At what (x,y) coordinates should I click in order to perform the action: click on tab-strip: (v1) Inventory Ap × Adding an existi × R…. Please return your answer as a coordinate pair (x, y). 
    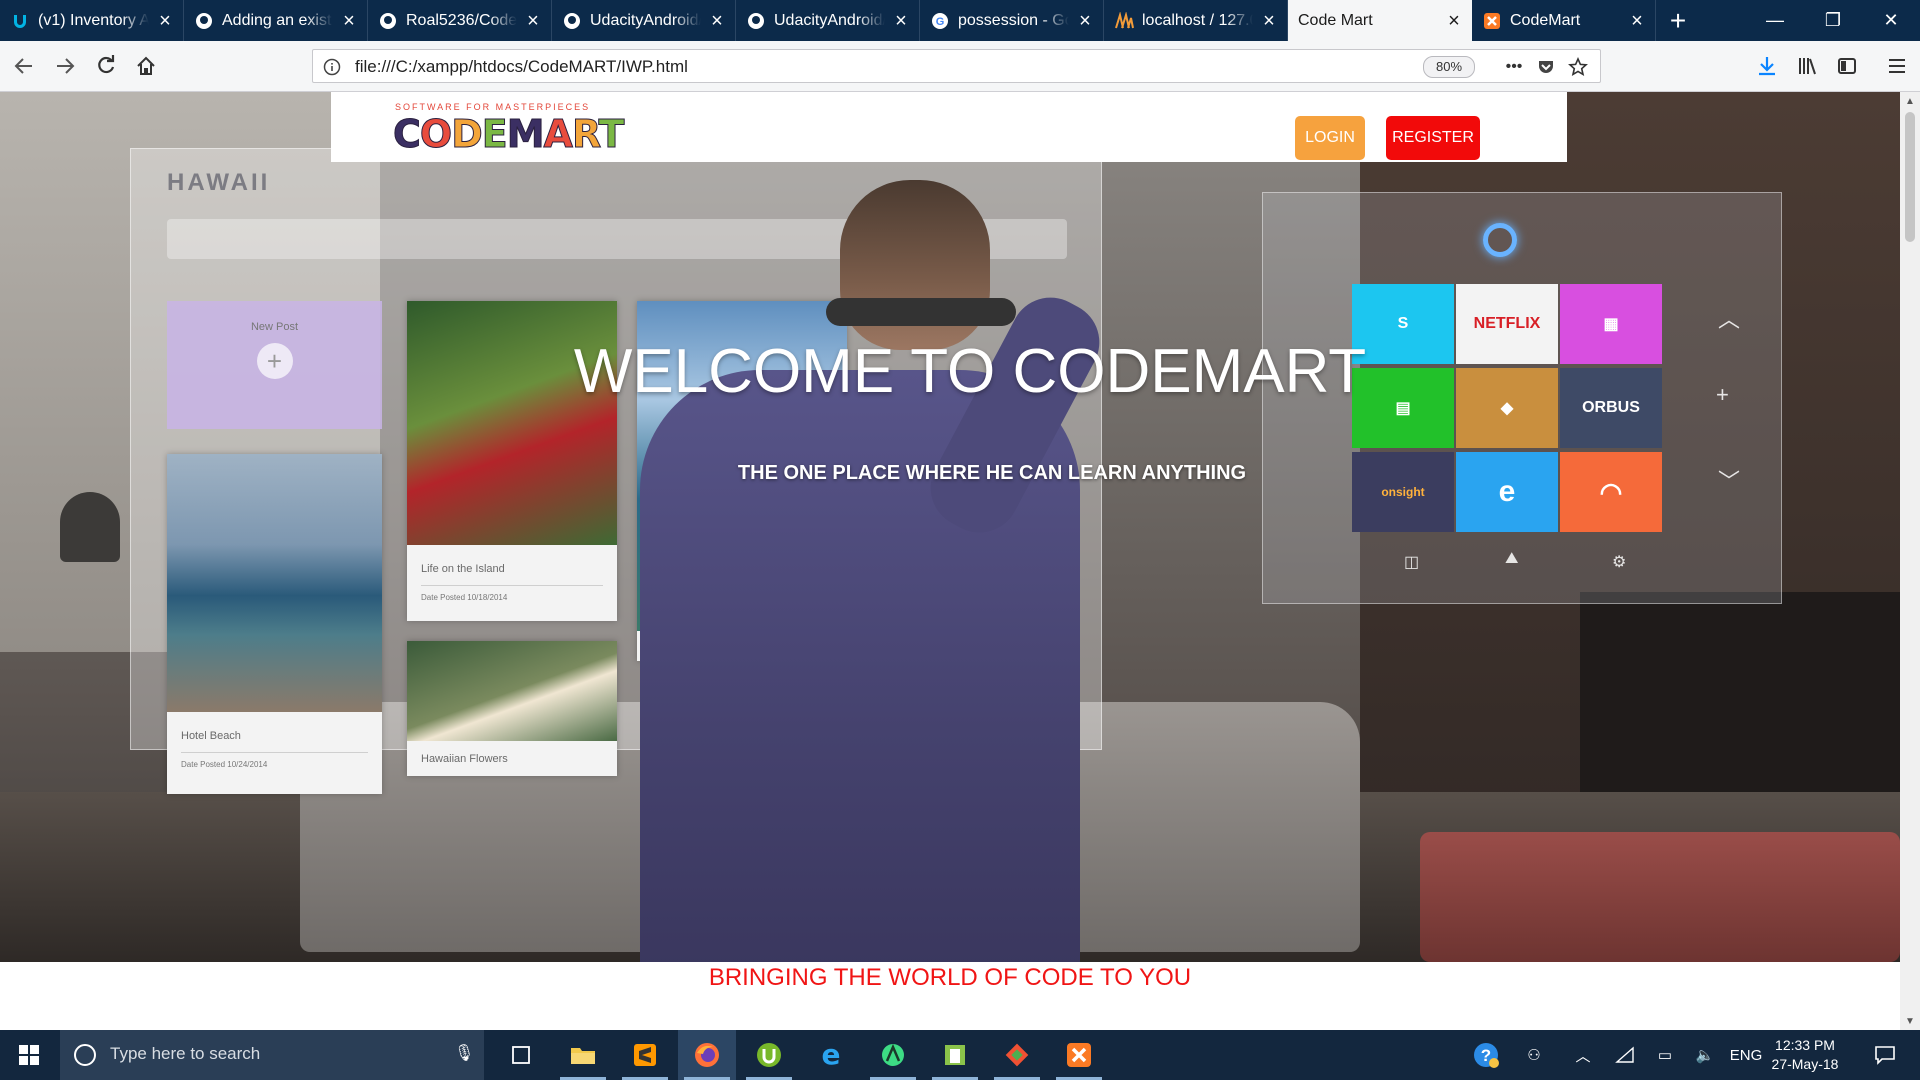
    Looking at the image, I should click on (960, 20).